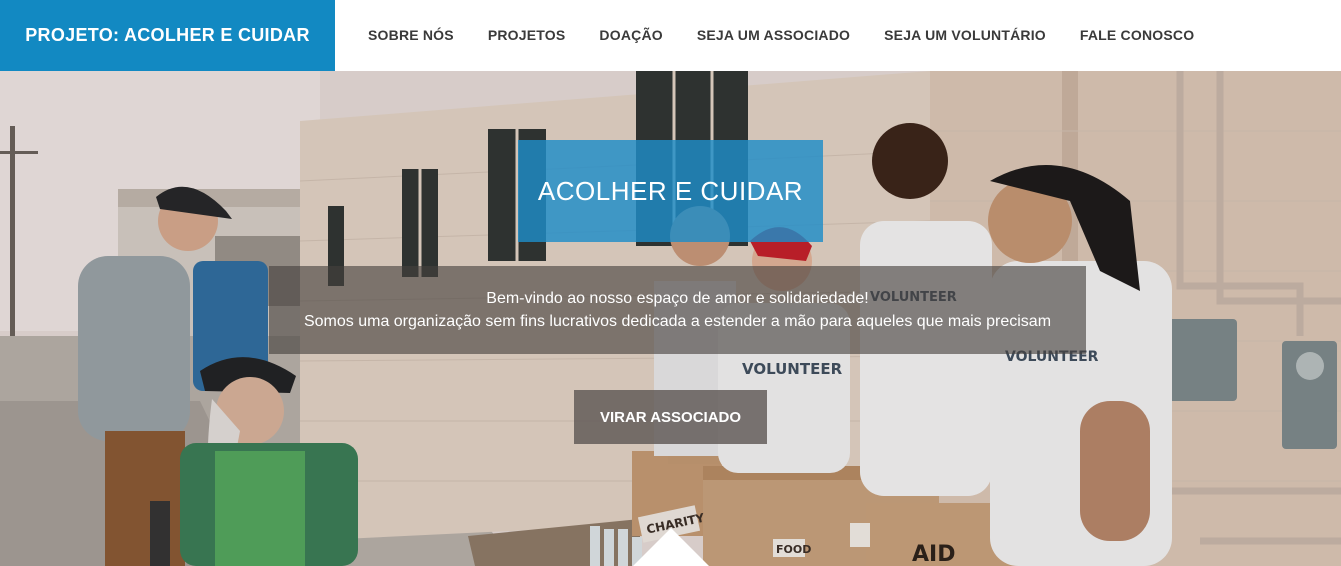  I want to click on nav-link-seja-associado: SEJA UM ASSOCIADO, so click(773, 35).